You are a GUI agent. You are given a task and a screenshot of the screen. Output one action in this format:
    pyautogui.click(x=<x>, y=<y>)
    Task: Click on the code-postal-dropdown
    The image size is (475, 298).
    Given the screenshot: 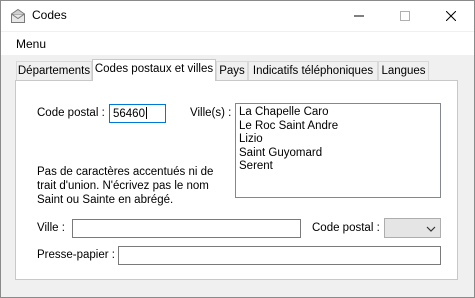 What is the action you would take?
    pyautogui.click(x=412, y=228)
    